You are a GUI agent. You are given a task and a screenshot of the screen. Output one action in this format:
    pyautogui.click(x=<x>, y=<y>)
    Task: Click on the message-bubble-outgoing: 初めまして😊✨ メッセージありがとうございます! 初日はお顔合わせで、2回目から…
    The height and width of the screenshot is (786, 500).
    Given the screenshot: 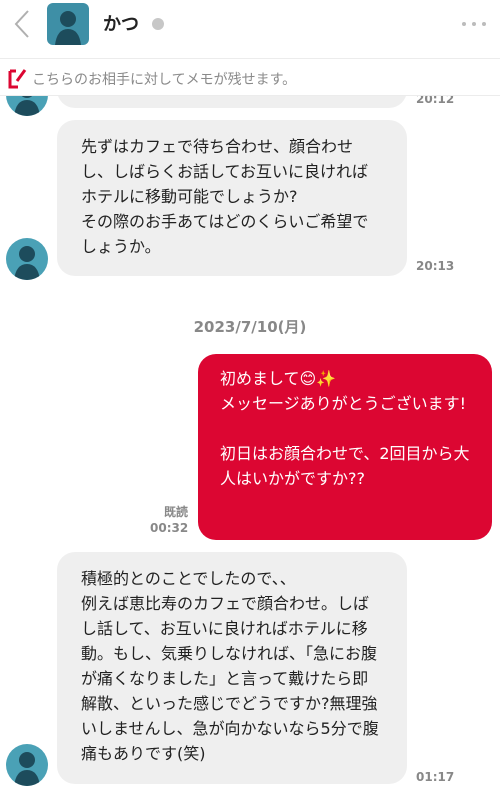 What is the action you would take?
    pyautogui.click(x=345, y=447)
    